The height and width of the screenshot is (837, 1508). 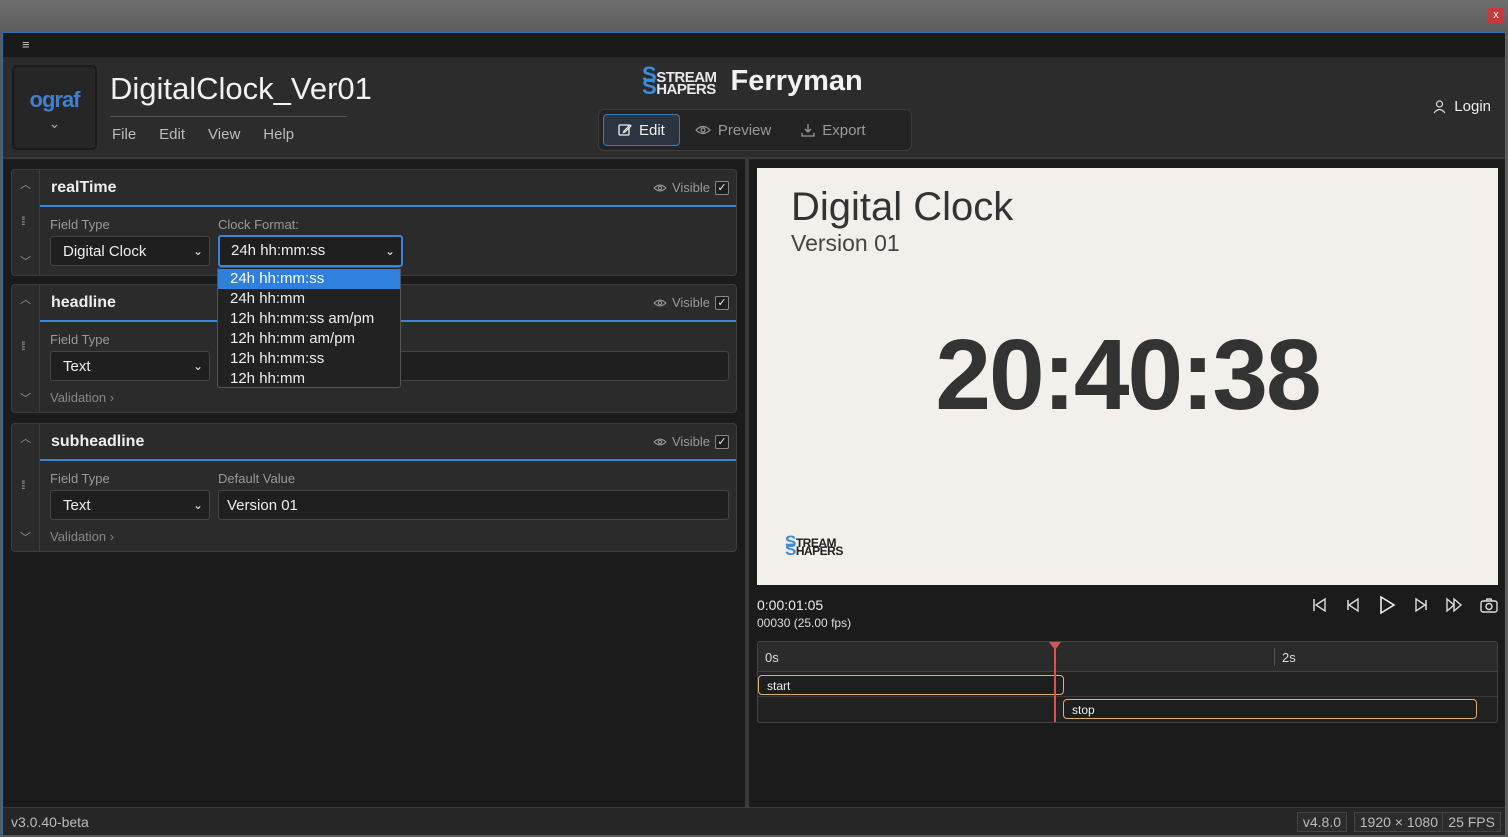 I want to click on timeline-ruler: 0s 2s, so click(x=1127, y=657).